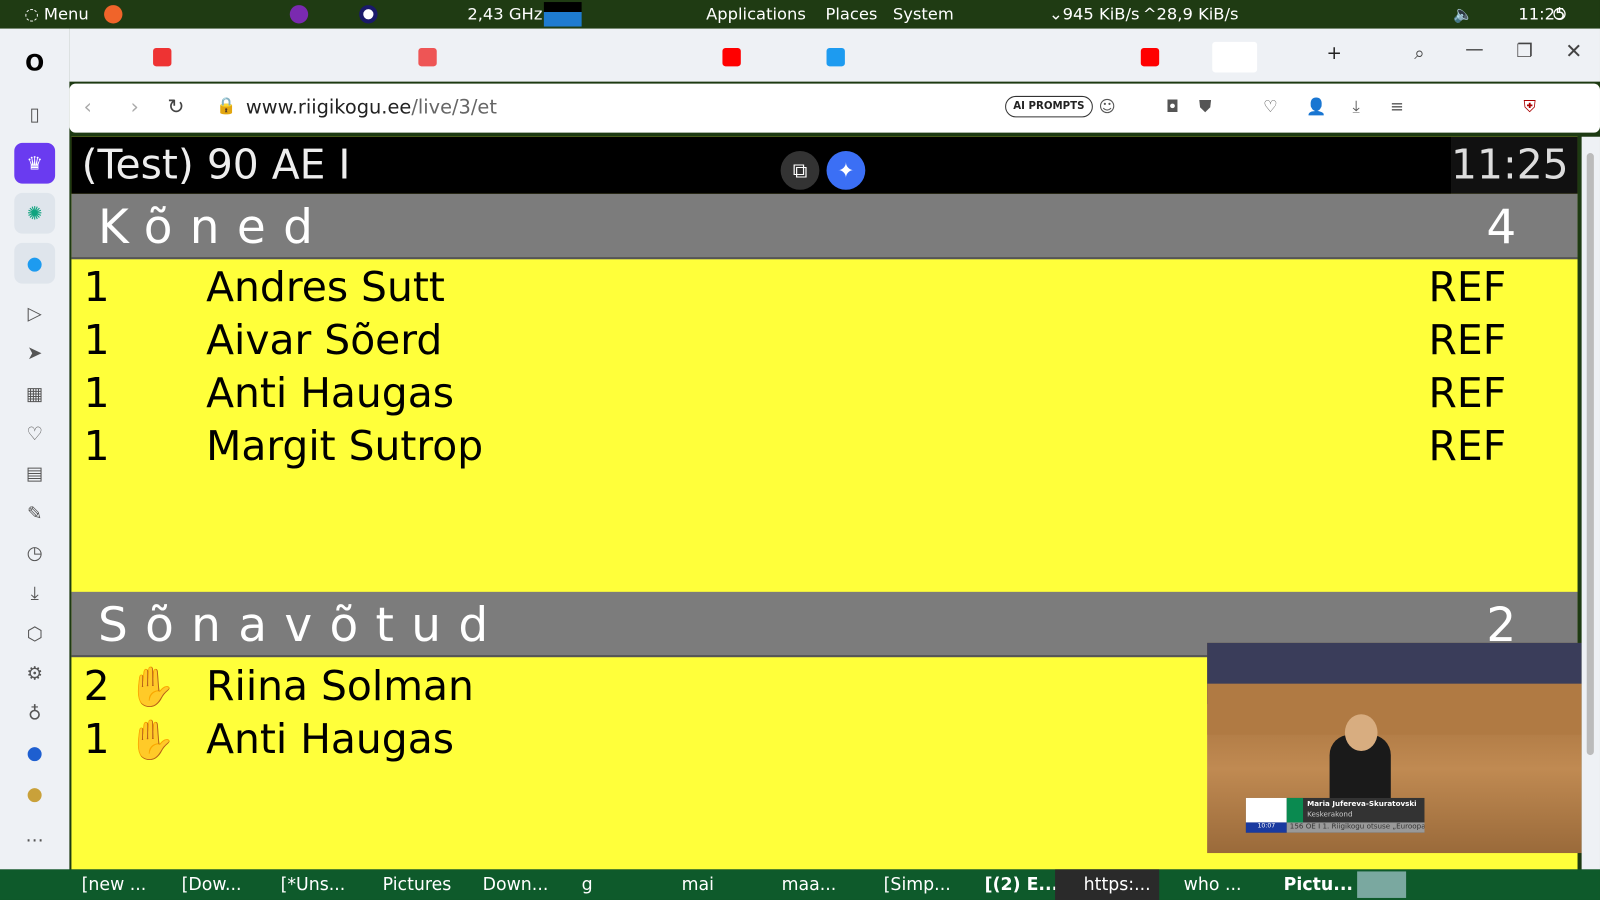 This screenshot has height=900, width=1600. Describe the element at coordinates (1573, 51) in the screenshot. I see `close-button: ✕` at that location.